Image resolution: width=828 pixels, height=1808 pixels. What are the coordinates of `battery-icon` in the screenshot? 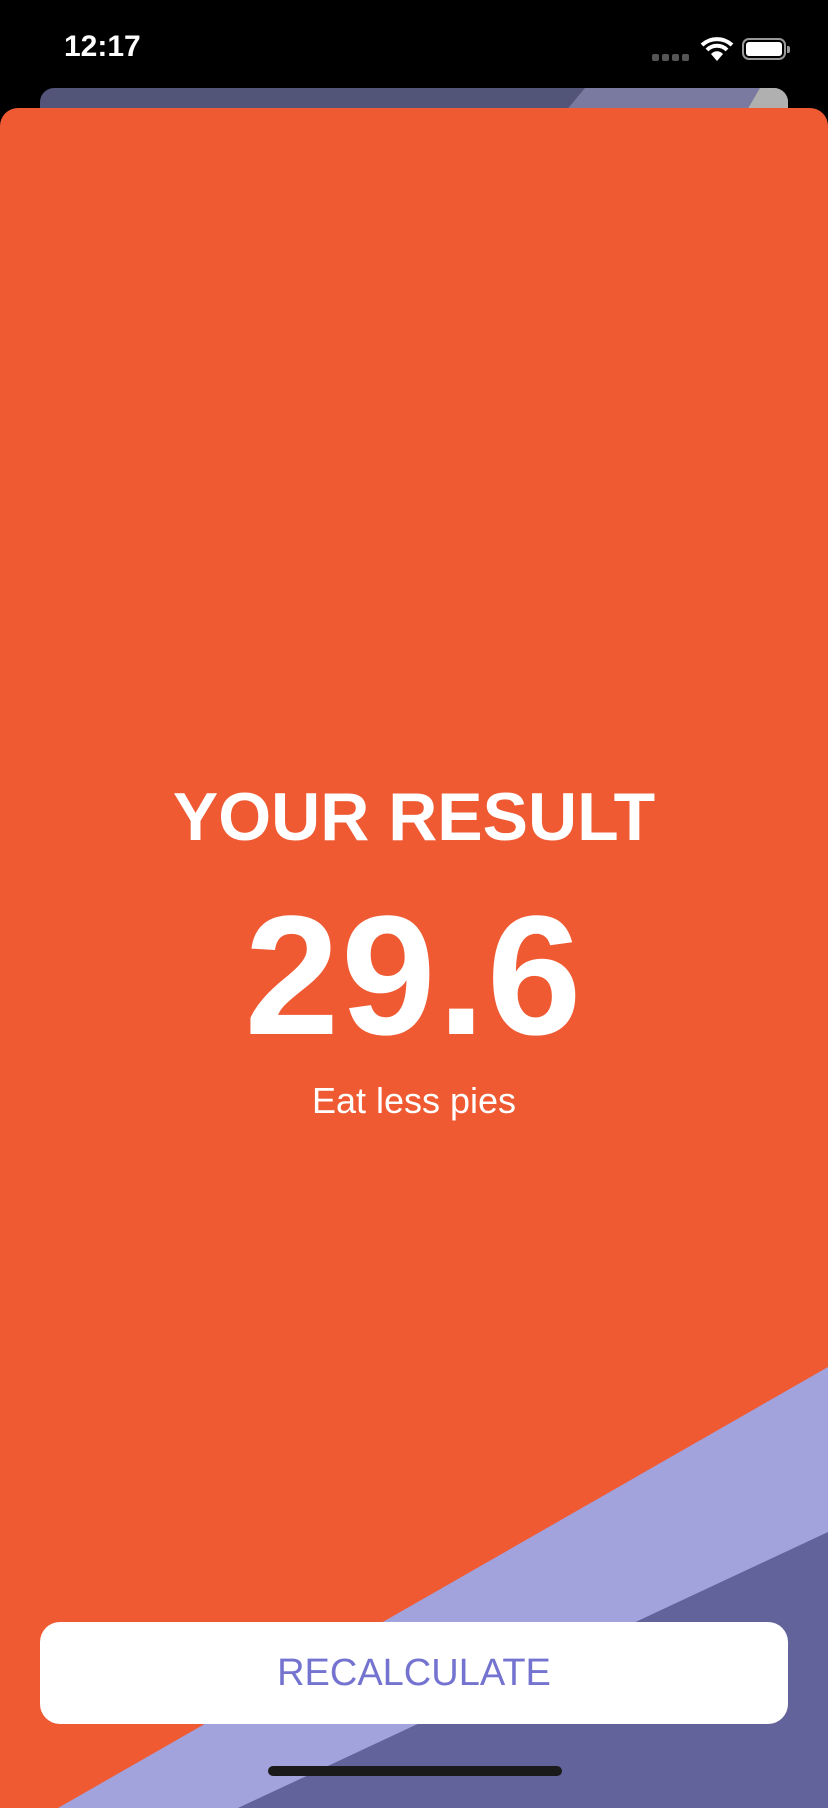 It's located at (766, 49).